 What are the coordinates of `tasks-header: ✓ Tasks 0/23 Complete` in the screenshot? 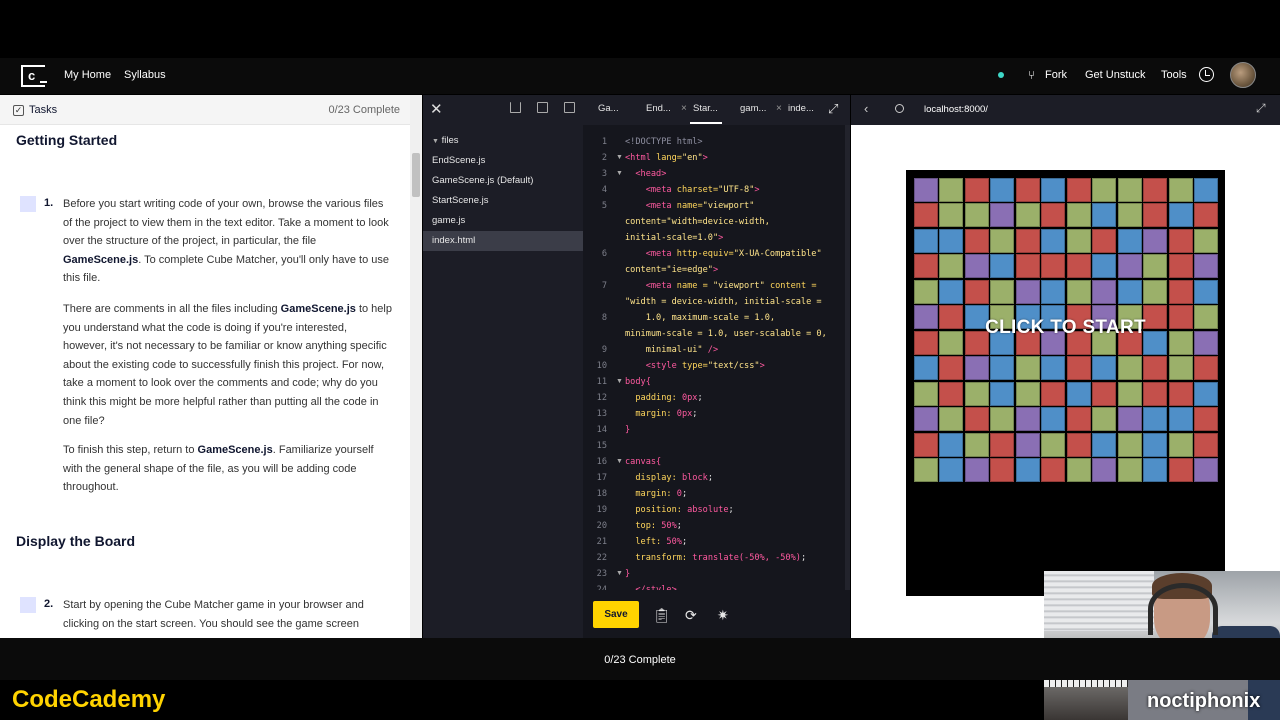 It's located at (205, 110).